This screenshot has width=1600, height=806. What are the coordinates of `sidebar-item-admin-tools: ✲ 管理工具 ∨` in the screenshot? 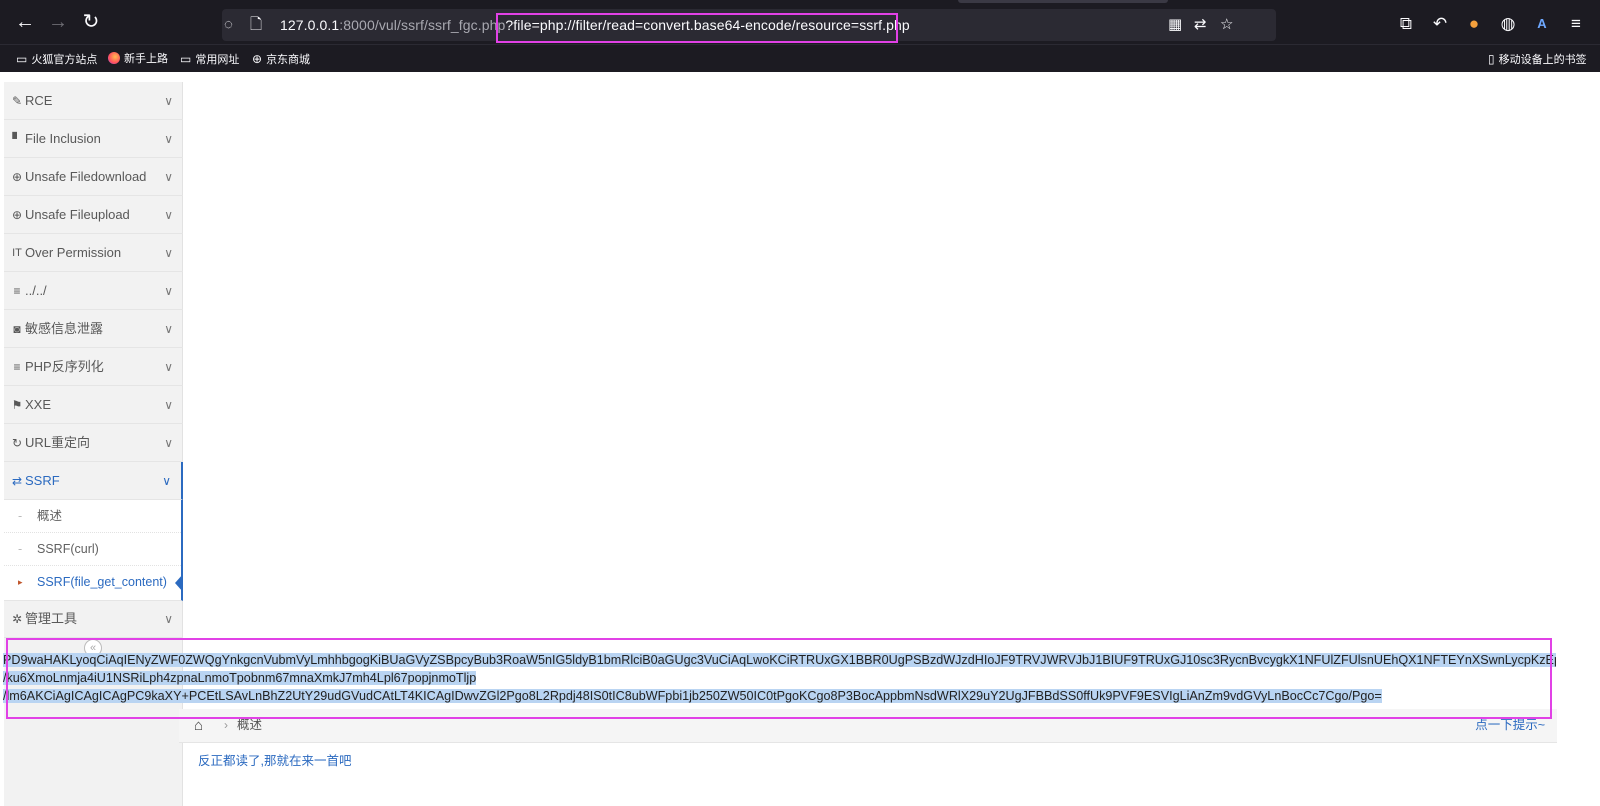 It's located at (93, 619).